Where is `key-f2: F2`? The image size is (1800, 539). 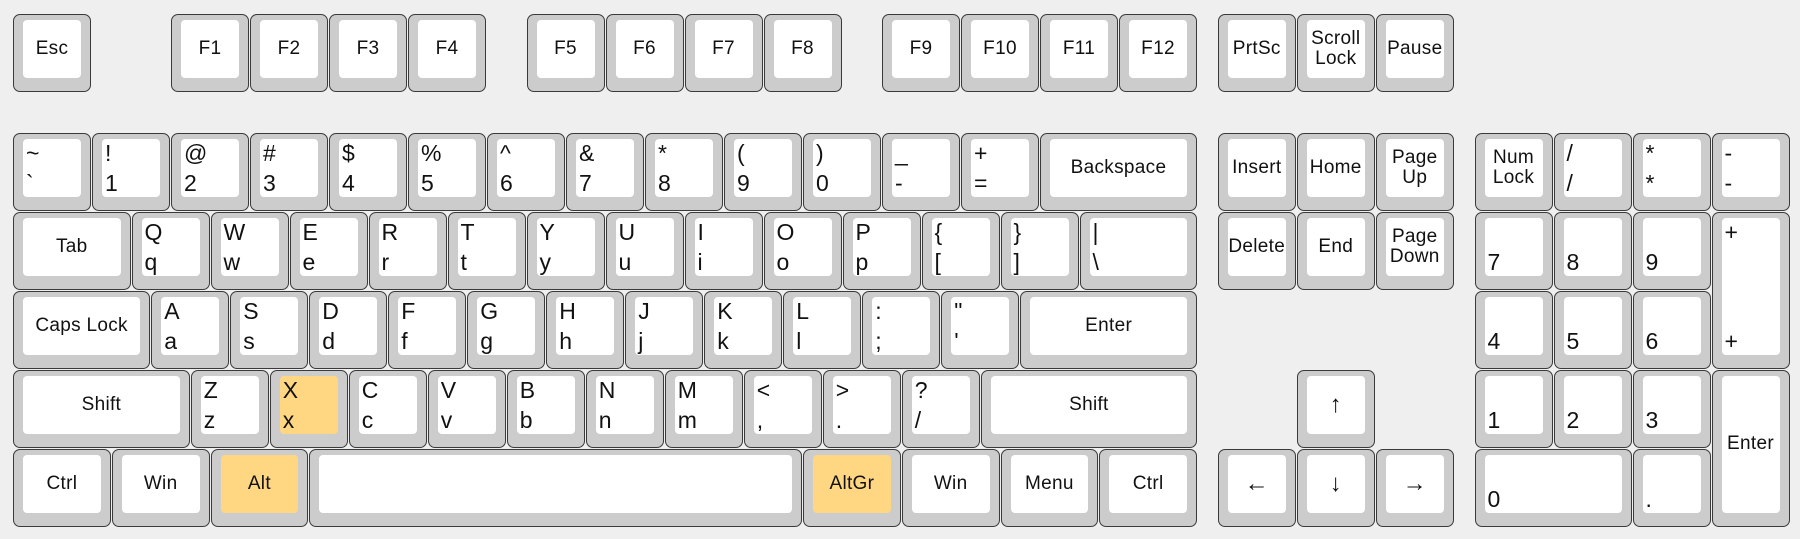 key-f2: F2 is located at coordinates (289, 53).